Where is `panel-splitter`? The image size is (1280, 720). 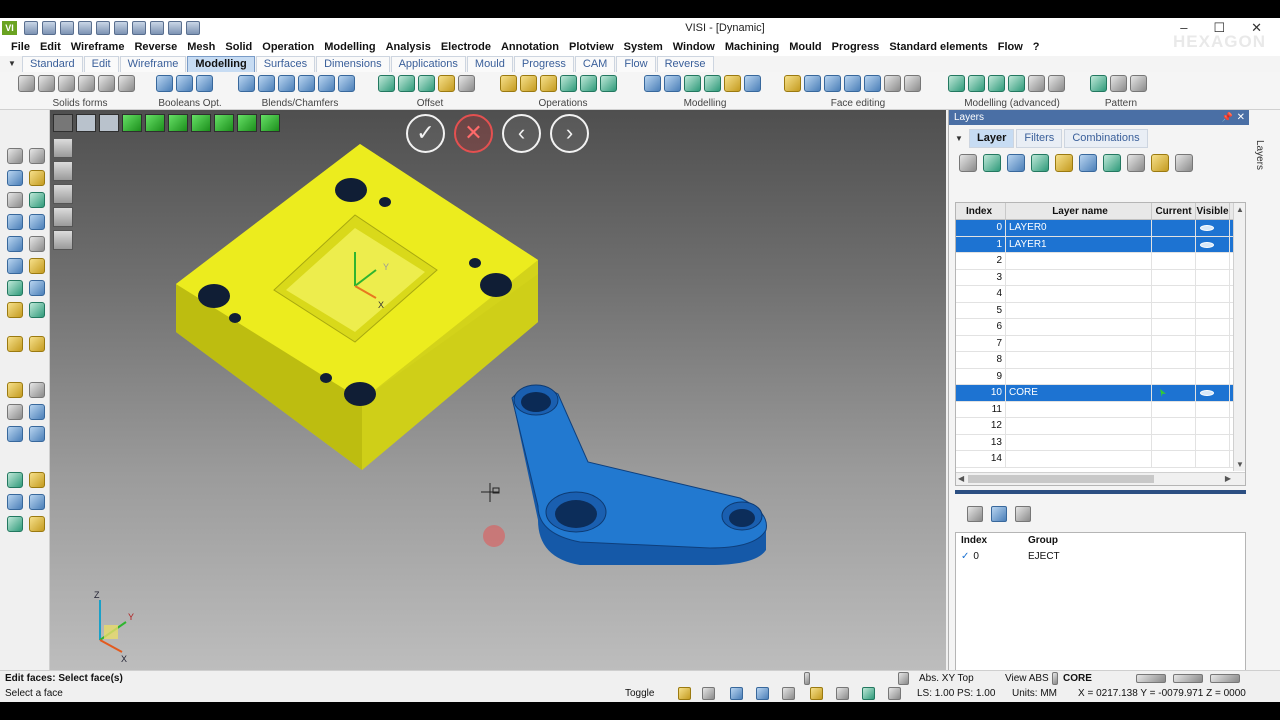 panel-splitter is located at coordinates (1100, 492).